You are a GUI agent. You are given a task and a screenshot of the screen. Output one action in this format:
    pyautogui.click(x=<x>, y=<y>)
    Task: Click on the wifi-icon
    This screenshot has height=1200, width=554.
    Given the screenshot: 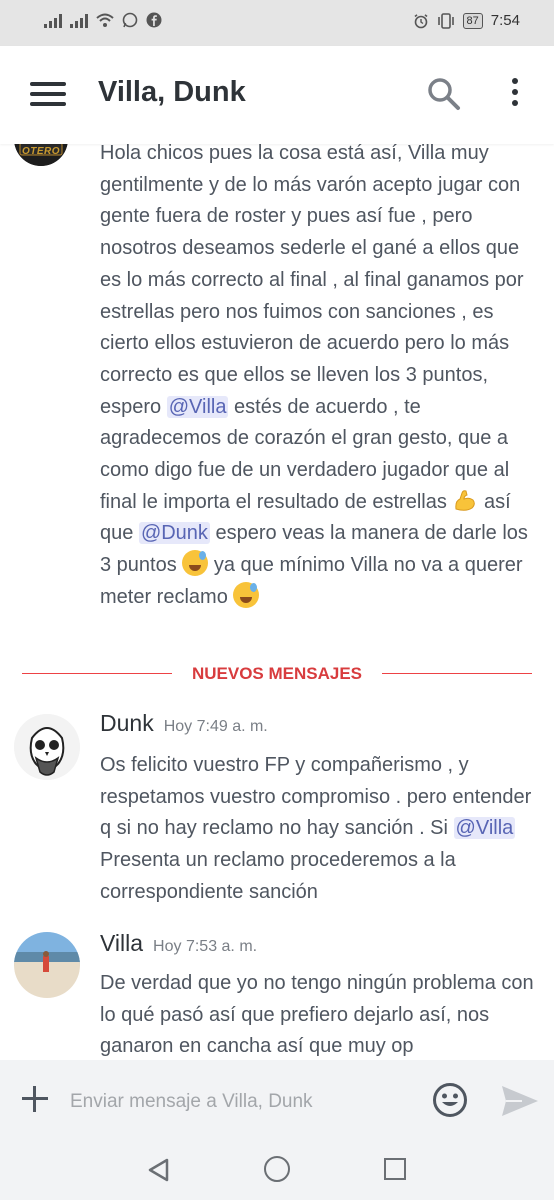 What is the action you would take?
    pyautogui.click(x=105, y=20)
    